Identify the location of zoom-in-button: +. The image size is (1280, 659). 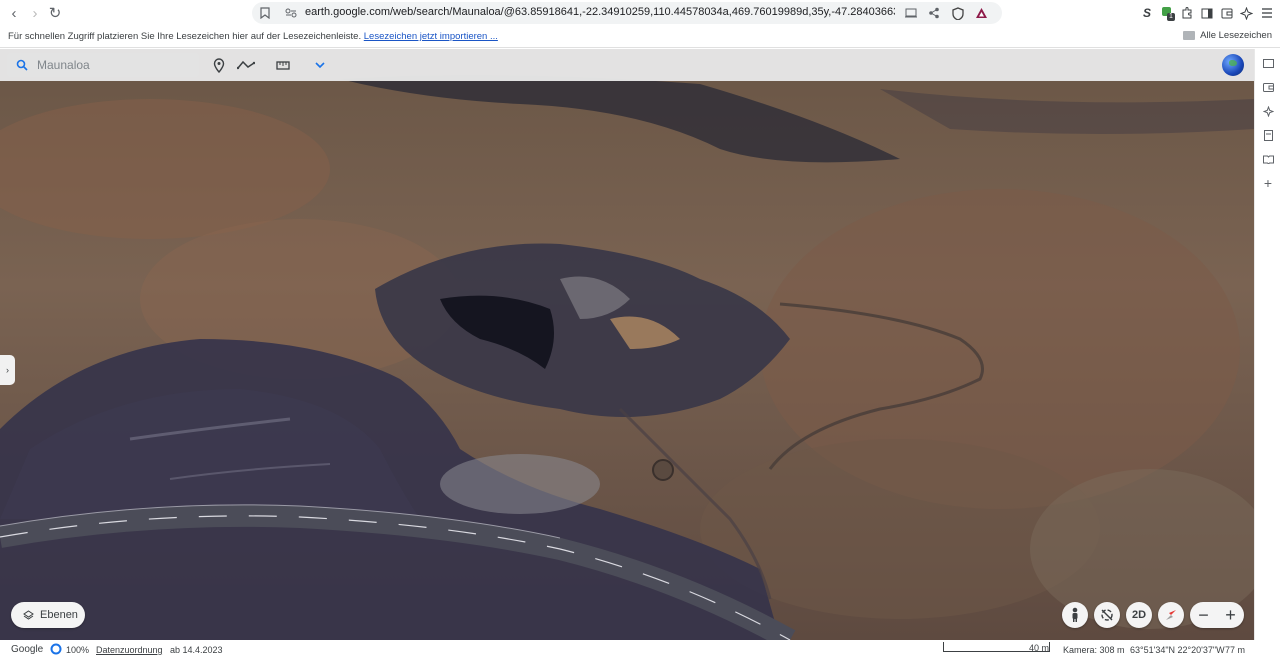
(1230, 615).